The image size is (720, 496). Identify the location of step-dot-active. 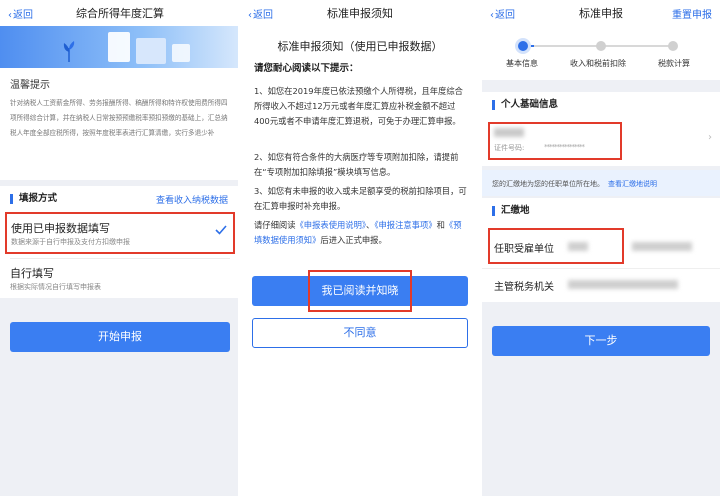
(523, 46).